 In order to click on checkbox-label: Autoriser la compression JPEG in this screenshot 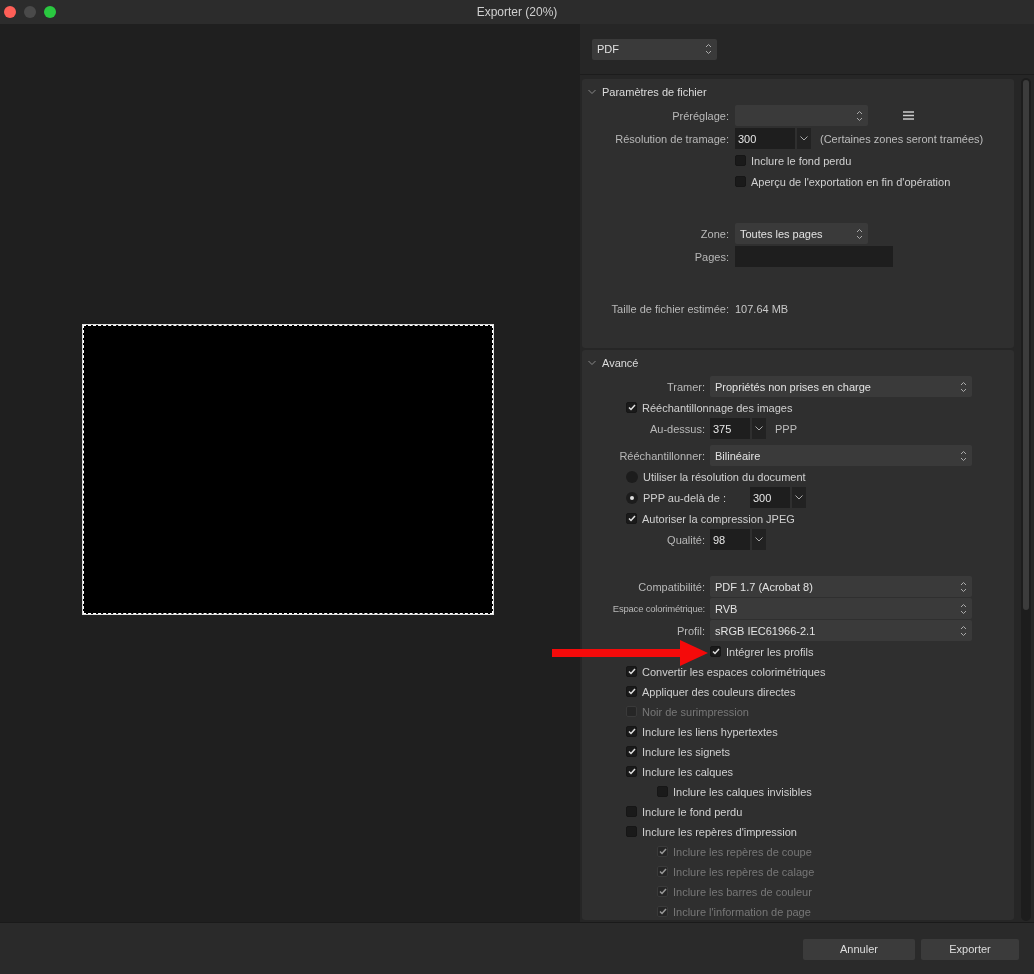, I will do `click(718, 518)`.